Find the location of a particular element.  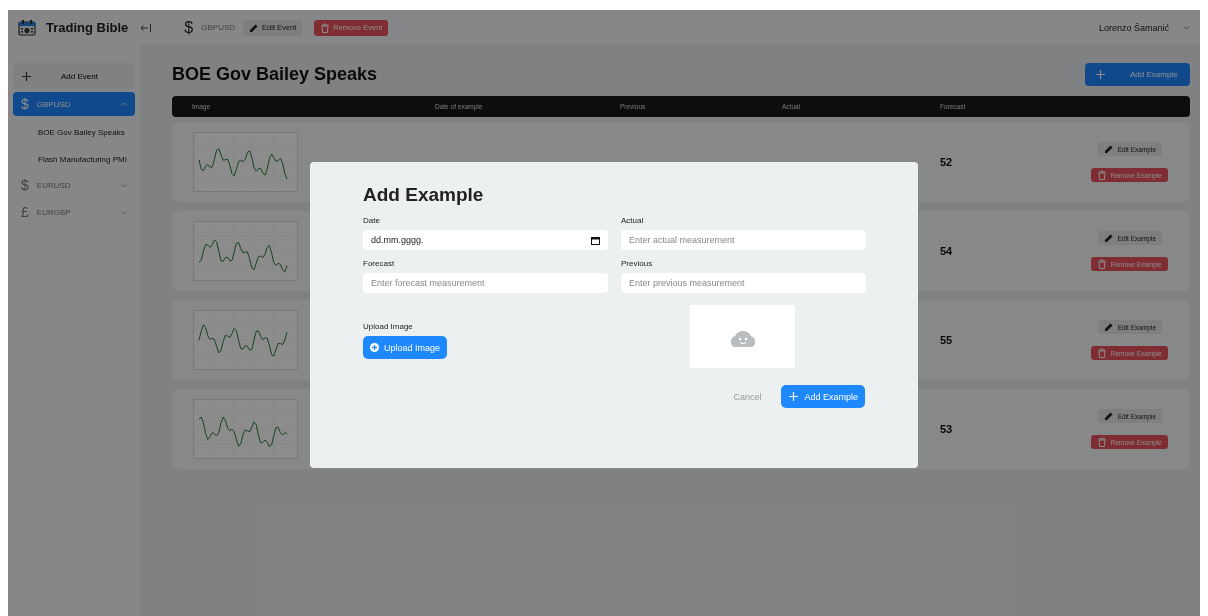

cancel-button: Cancel is located at coordinates (747, 396).